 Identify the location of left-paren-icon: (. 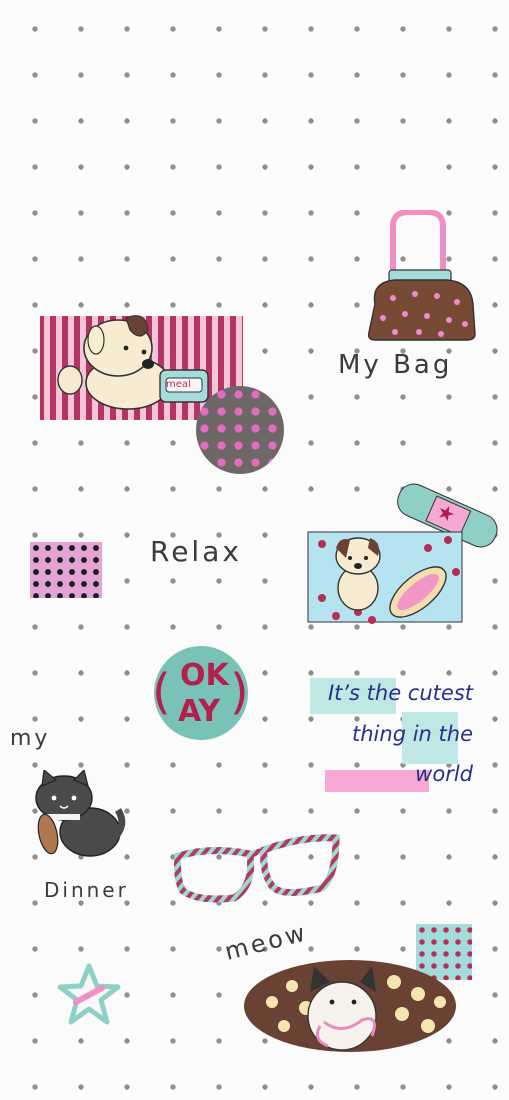
(161, 692).